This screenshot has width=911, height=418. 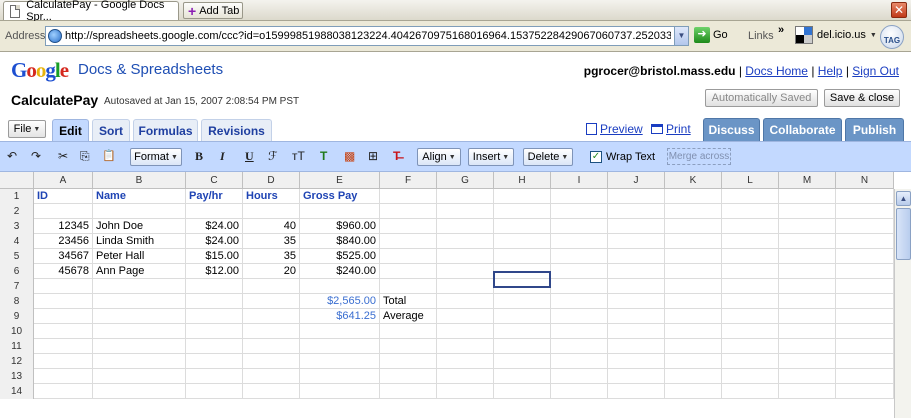 What do you see at coordinates (807, 226) in the screenshot?
I see `cell-m3` at bounding box center [807, 226].